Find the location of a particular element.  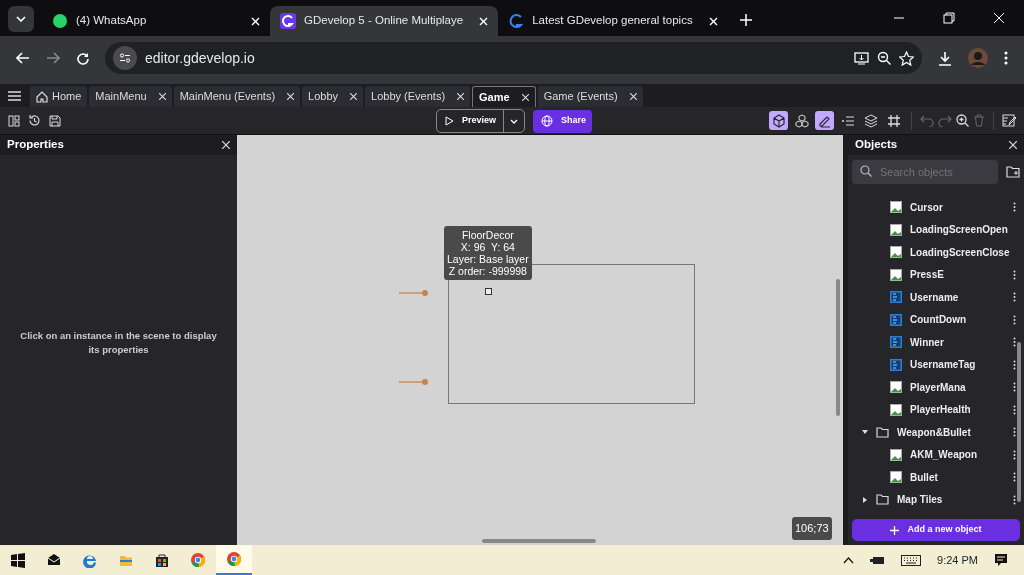

collapse-arrow-icon is located at coordinates (865, 432).